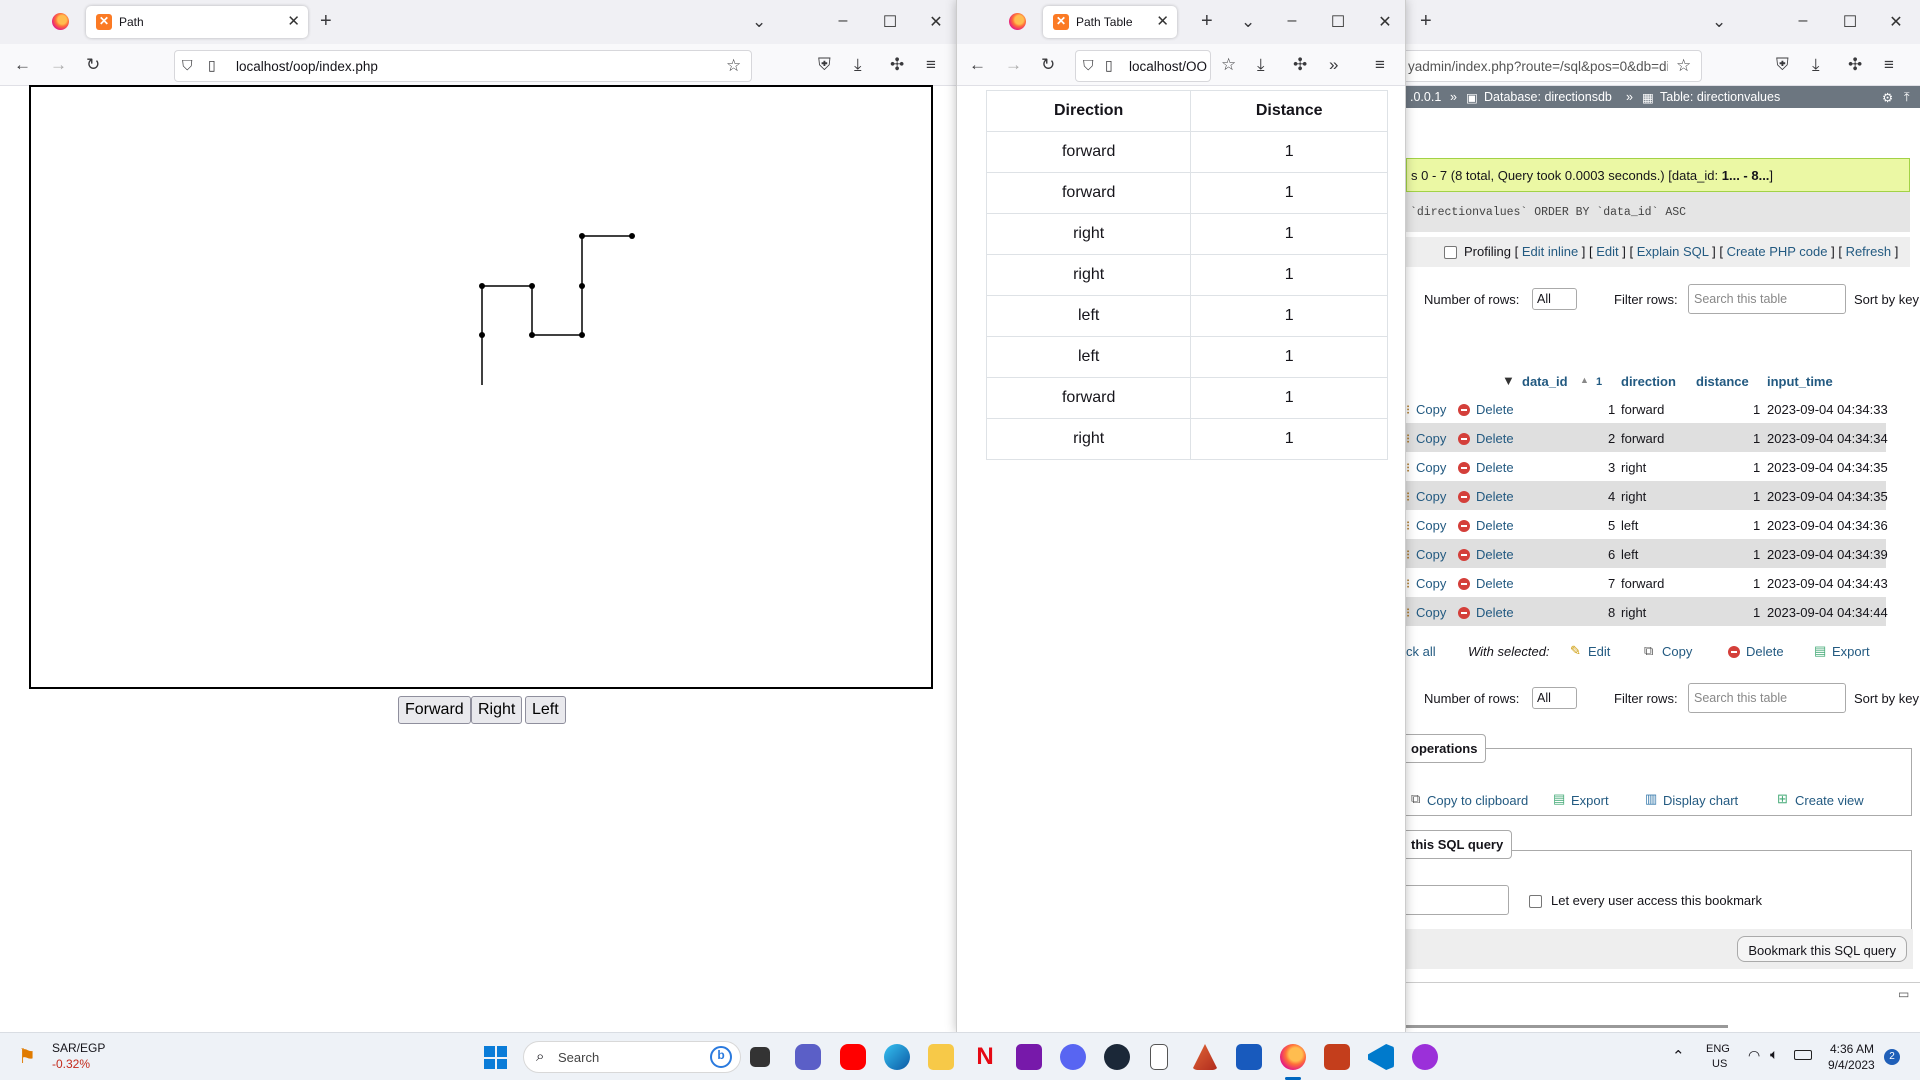  Describe the element at coordinates (1381, 1057) in the screenshot. I see `vscode-icon` at that location.